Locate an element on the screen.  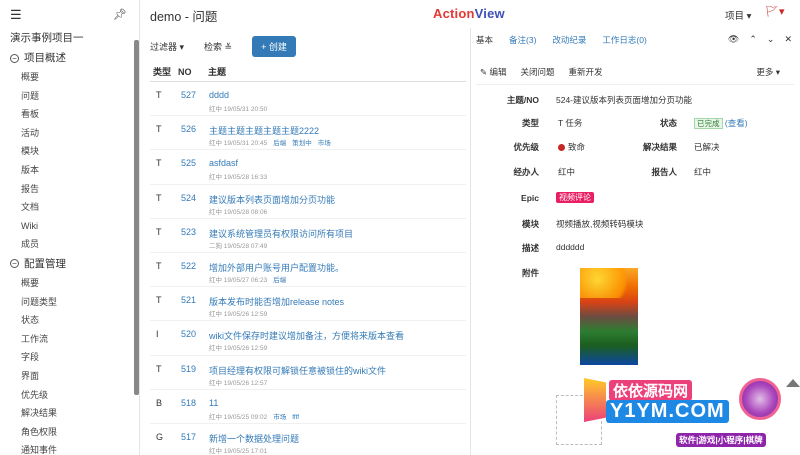
col-type: 类型 is located at coordinates (164, 71).